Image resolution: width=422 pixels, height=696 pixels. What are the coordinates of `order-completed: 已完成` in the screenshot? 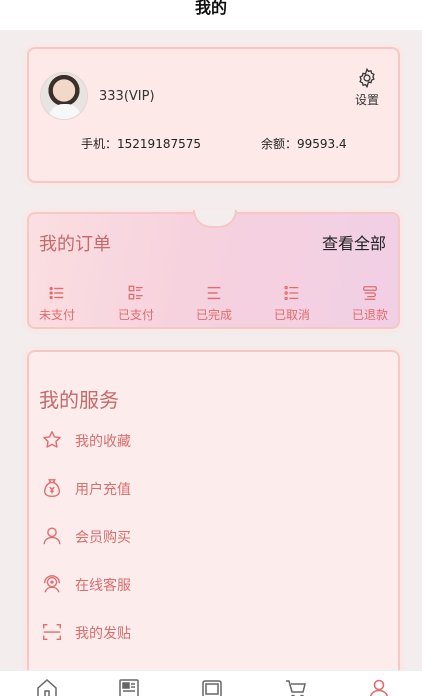 It's located at (214, 303).